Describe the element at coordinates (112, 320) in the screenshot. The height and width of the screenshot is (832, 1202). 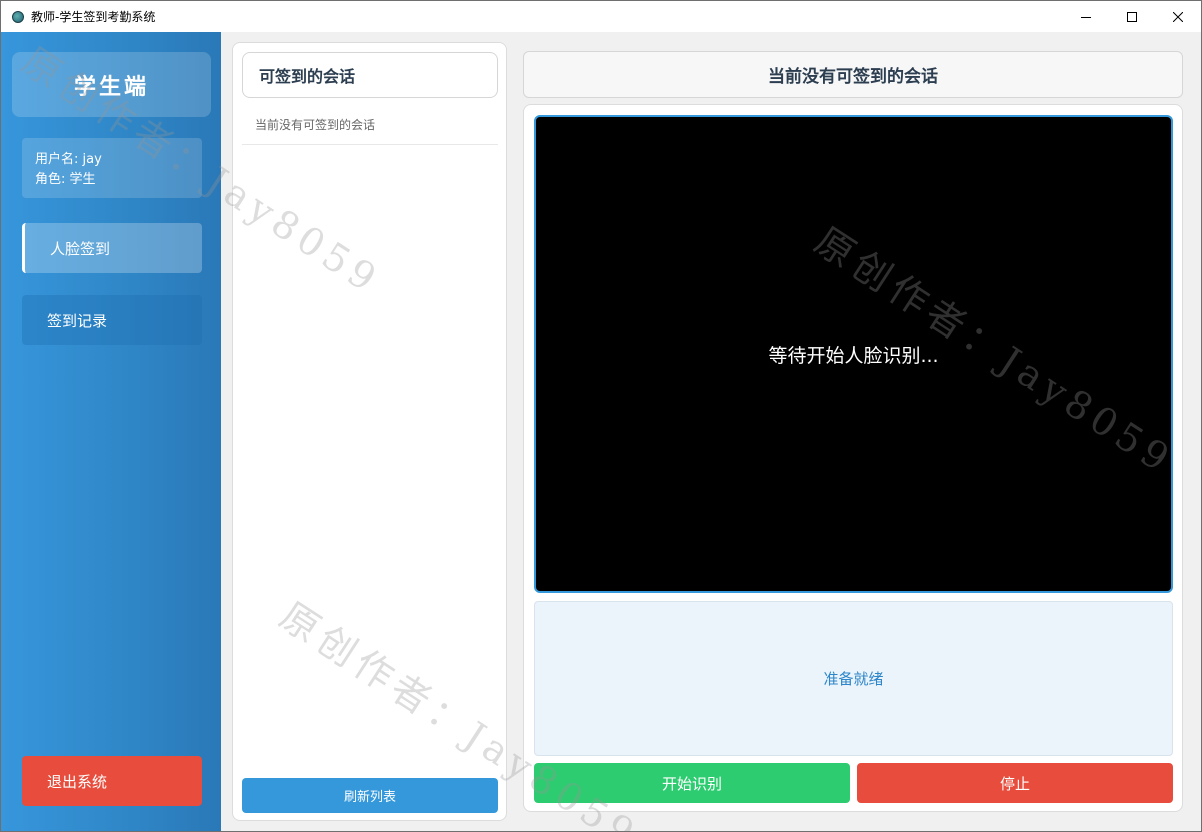
I see `nav-checkin-records: 签到记录` at that location.